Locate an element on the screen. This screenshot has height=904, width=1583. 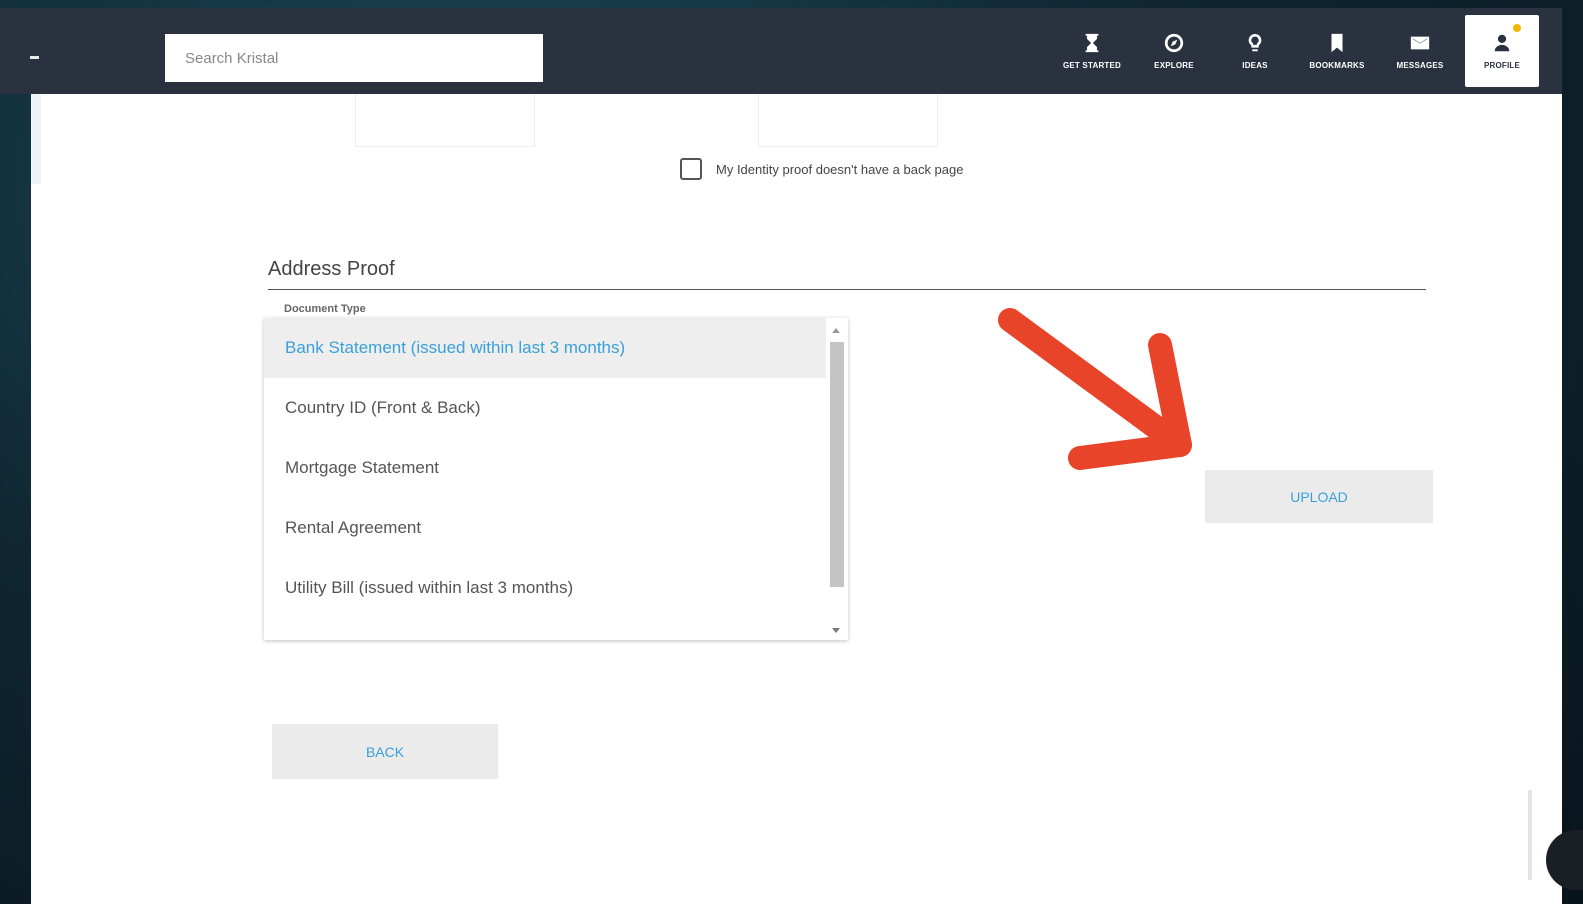
nav-label: EXPLORE is located at coordinates (1174, 65).